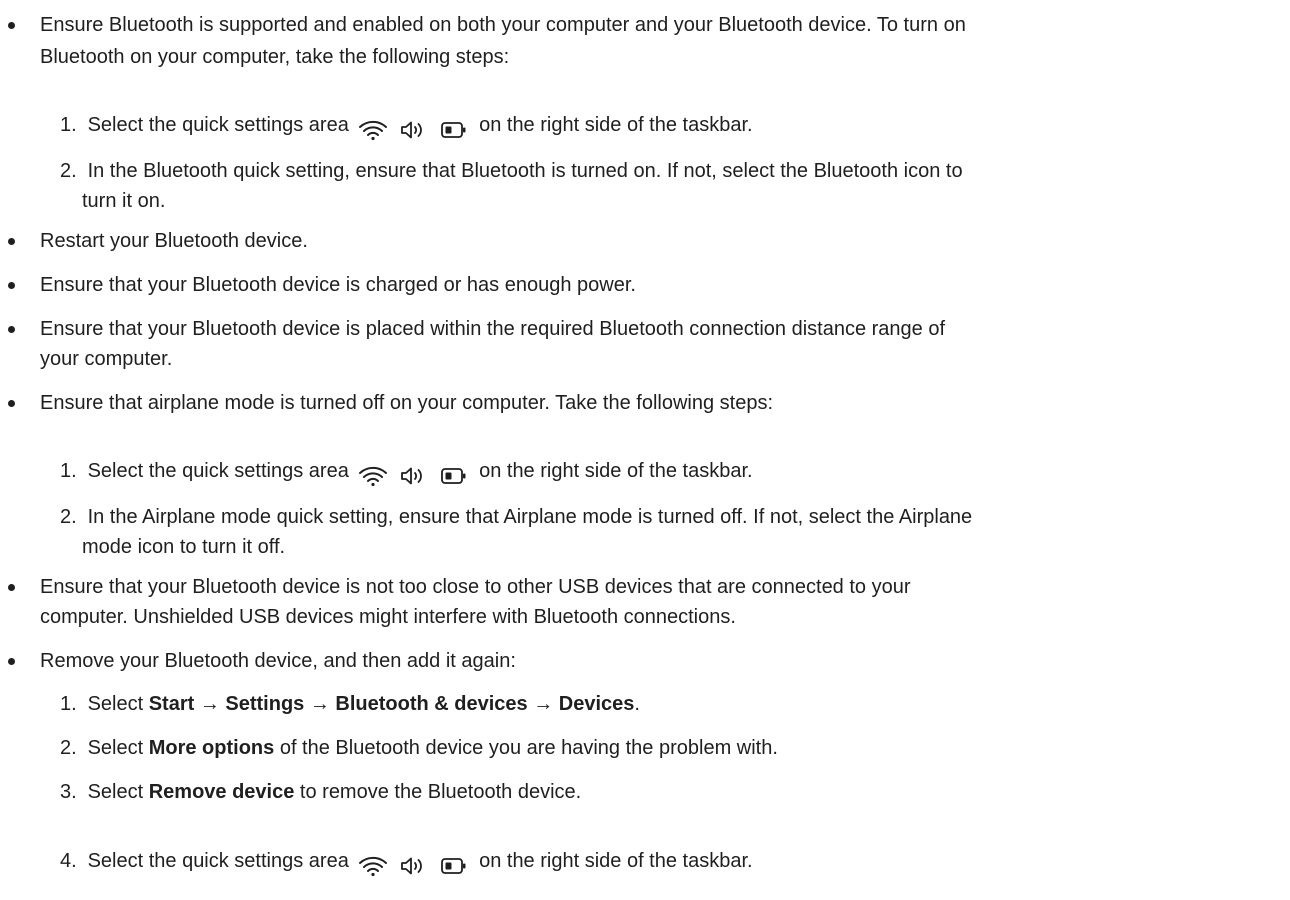  What do you see at coordinates (68, 792) in the screenshot?
I see `step-number: 3.` at bounding box center [68, 792].